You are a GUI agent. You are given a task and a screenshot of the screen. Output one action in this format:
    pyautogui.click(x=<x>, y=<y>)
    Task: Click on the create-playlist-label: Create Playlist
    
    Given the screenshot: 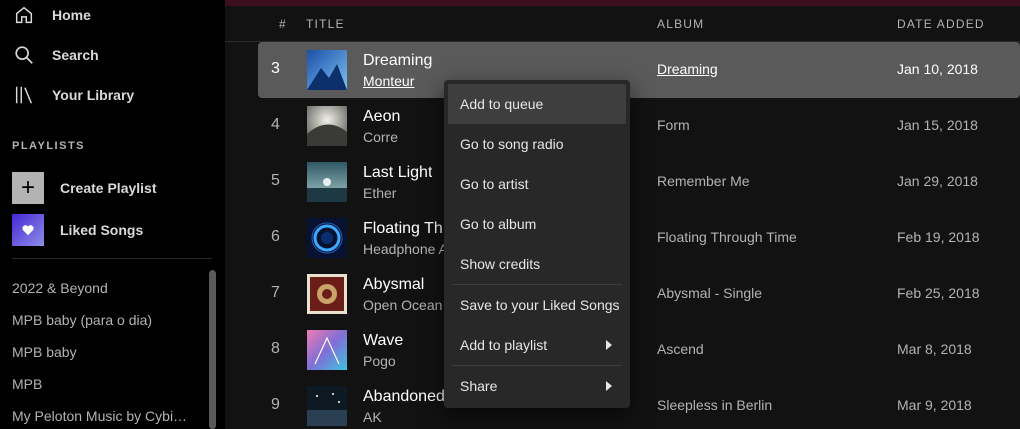 What is the action you would take?
    pyautogui.click(x=108, y=188)
    